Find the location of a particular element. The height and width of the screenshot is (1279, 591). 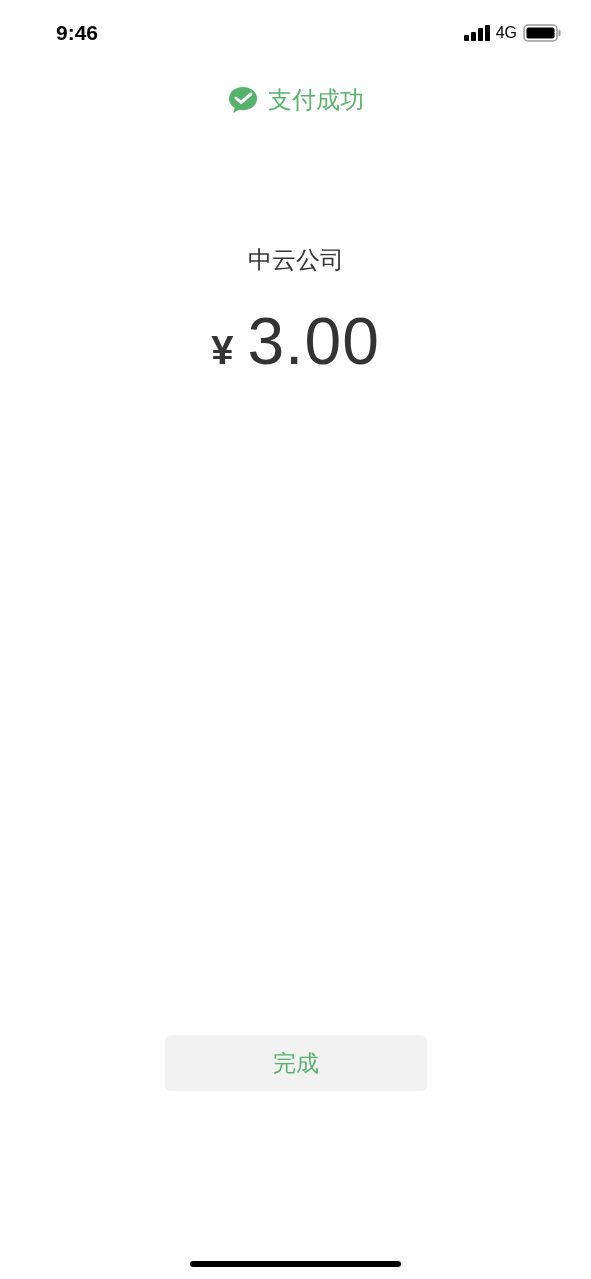

battery-icon is located at coordinates (542, 33).